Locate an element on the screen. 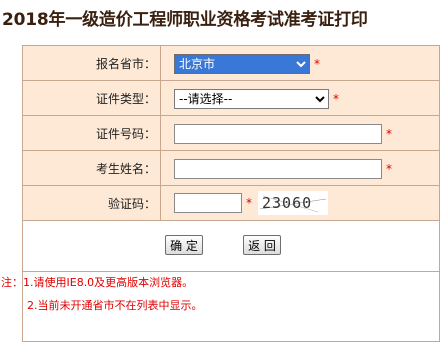 The height and width of the screenshot is (350, 444). id-number-input is located at coordinates (278, 133).